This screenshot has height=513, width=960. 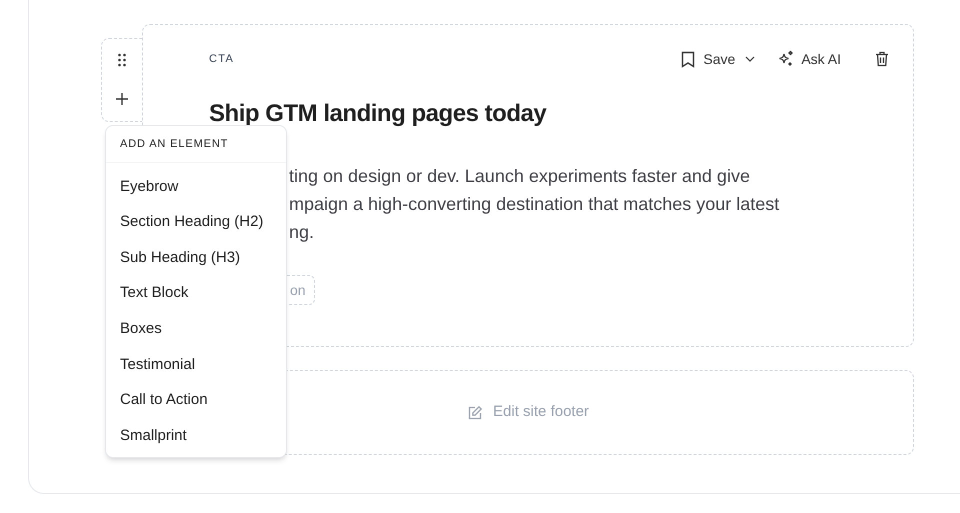 What do you see at coordinates (196, 258) in the screenshot?
I see `menu-item: Sub Heading (H3)` at bounding box center [196, 258].